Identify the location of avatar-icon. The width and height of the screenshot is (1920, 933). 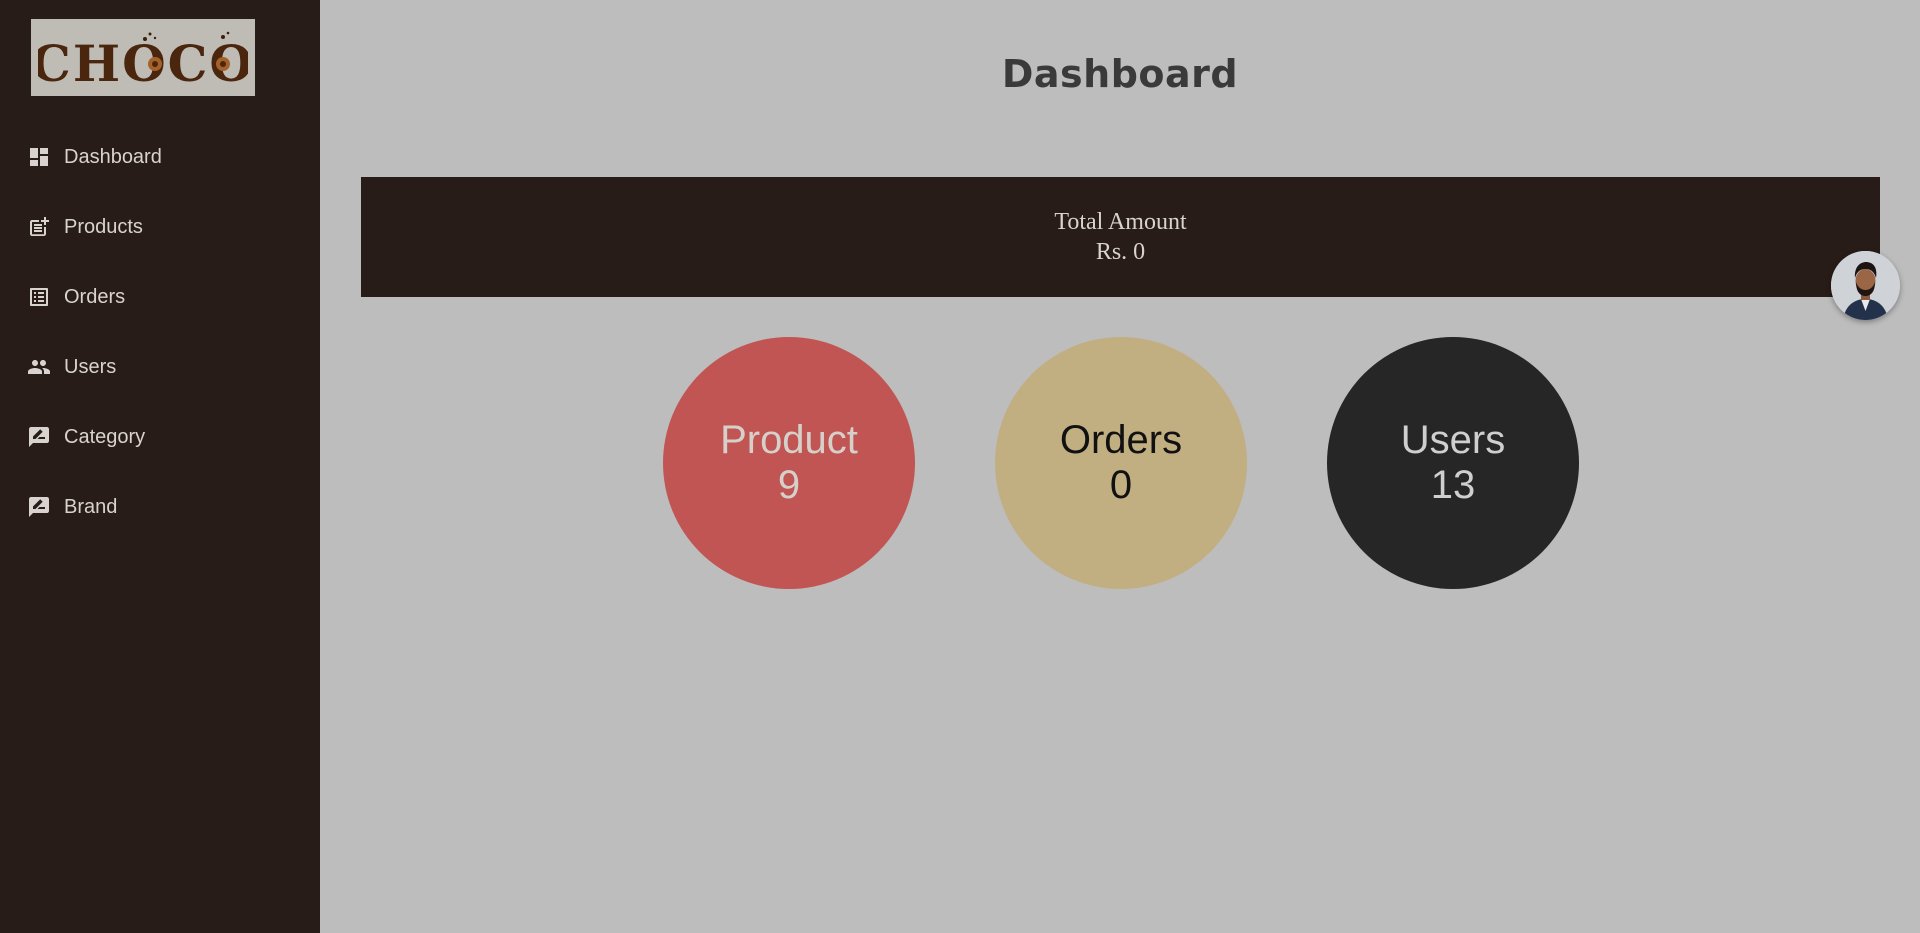
(1865, 285).